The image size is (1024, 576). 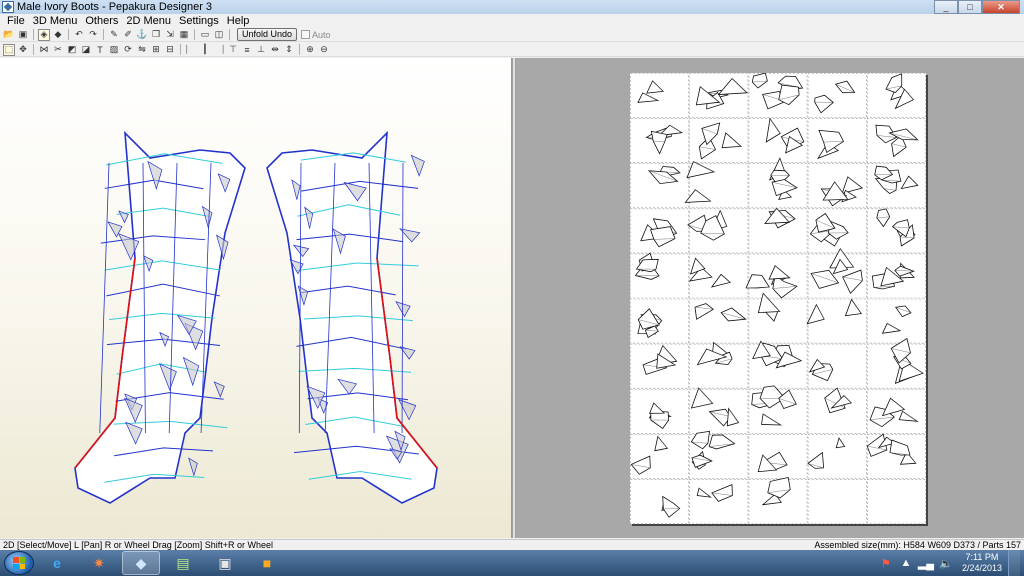 What do you see at coordinates (114, 35) in the screenshot?
I see `pencil-icon: ✎` at bounding box center [114, 35].